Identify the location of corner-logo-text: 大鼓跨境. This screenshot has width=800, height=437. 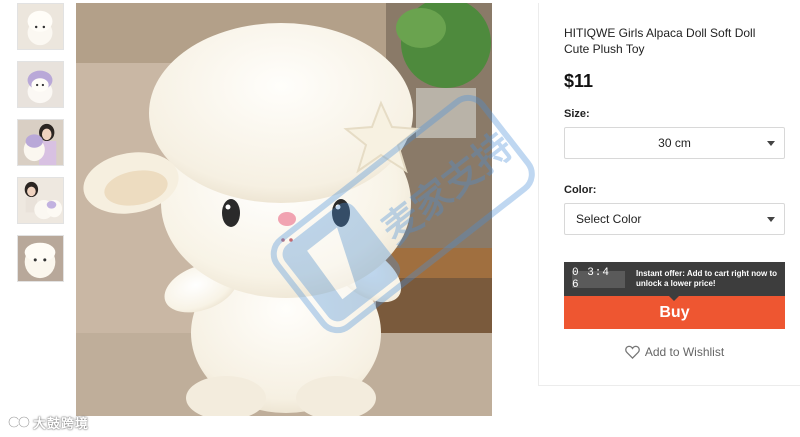
(61, 424).